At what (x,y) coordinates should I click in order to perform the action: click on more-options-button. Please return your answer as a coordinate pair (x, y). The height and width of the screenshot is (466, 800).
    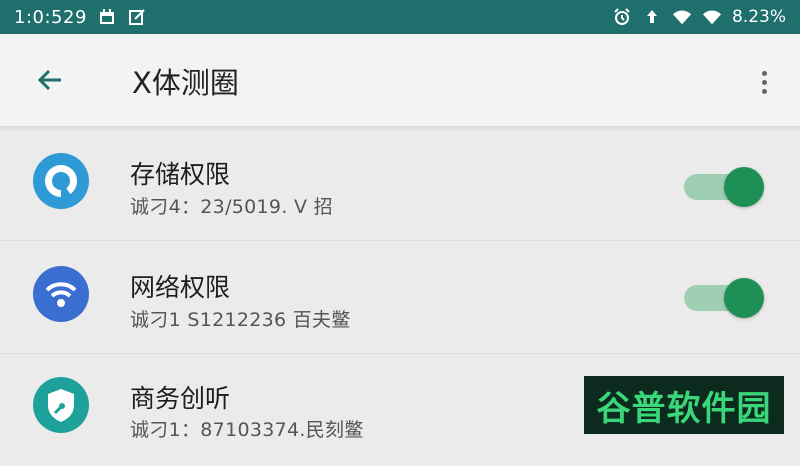
    Looking at the image, I should click on (764, 82).